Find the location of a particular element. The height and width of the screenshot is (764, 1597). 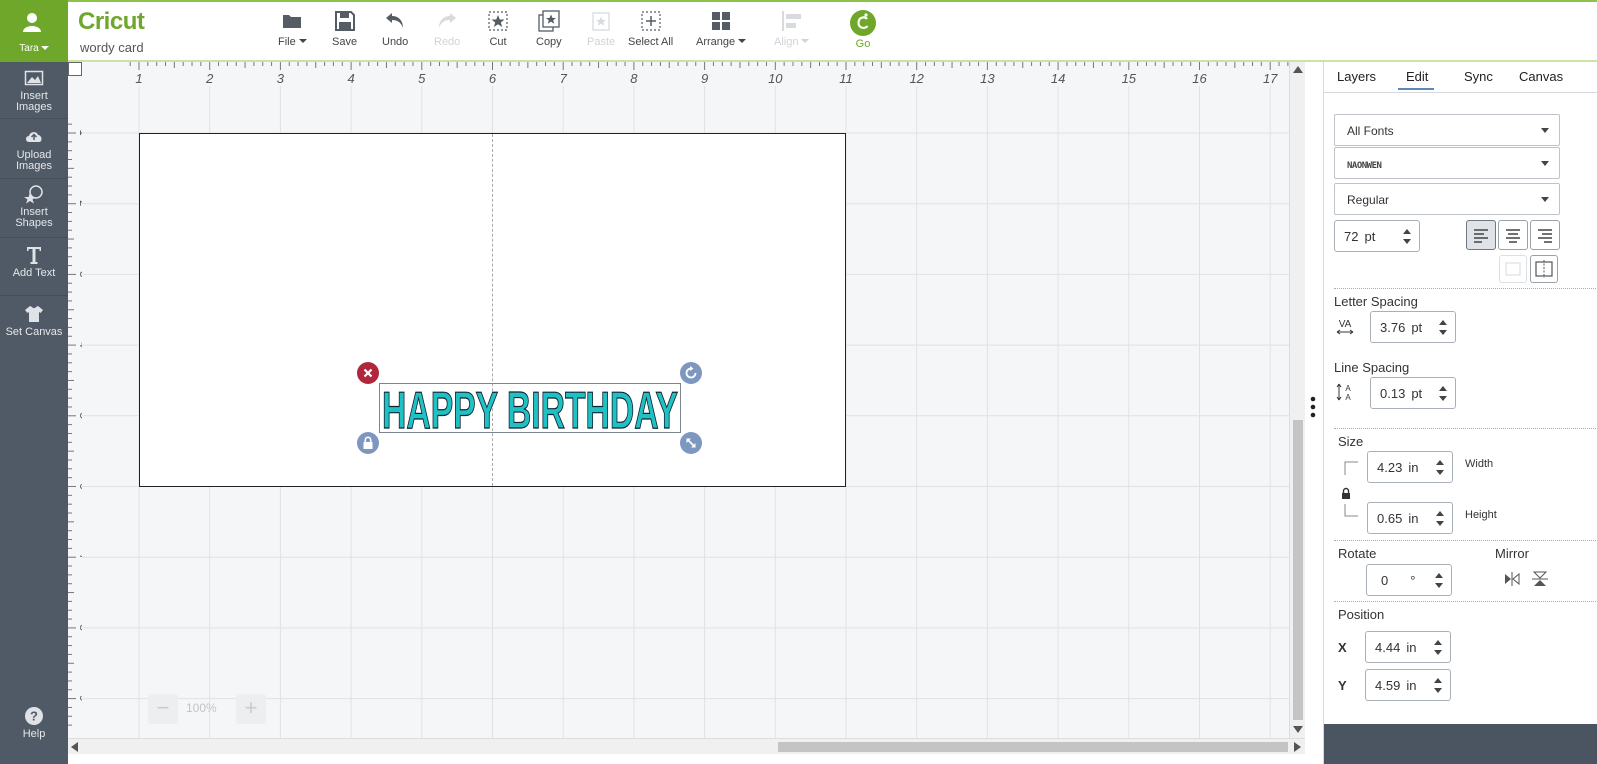

line-spacing-icon: AA is located at coordinates (1343, 392).